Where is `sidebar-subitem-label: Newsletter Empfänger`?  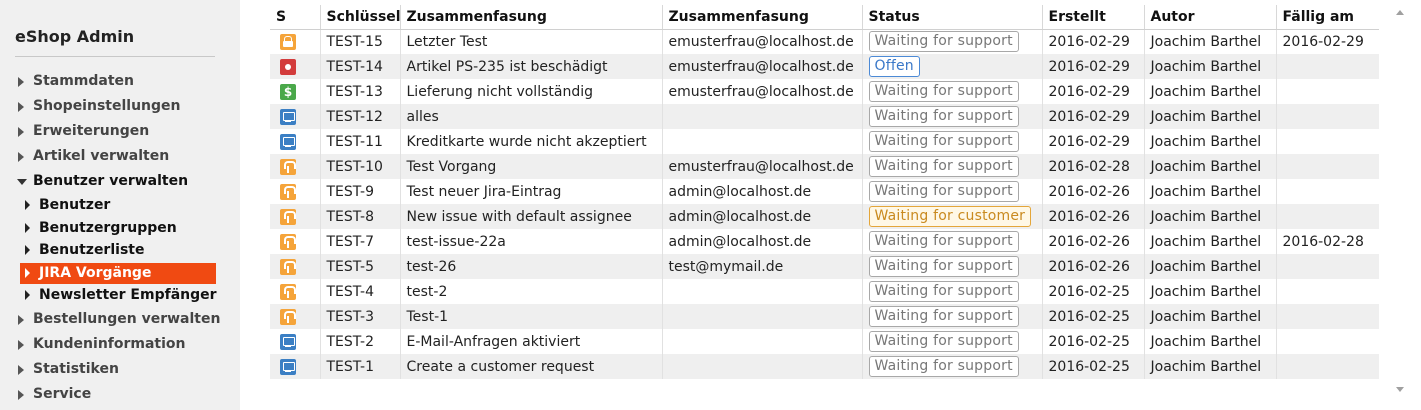
sidebar-subitem-label: Newsletter Empfänger is located at coordinates (128, 295).